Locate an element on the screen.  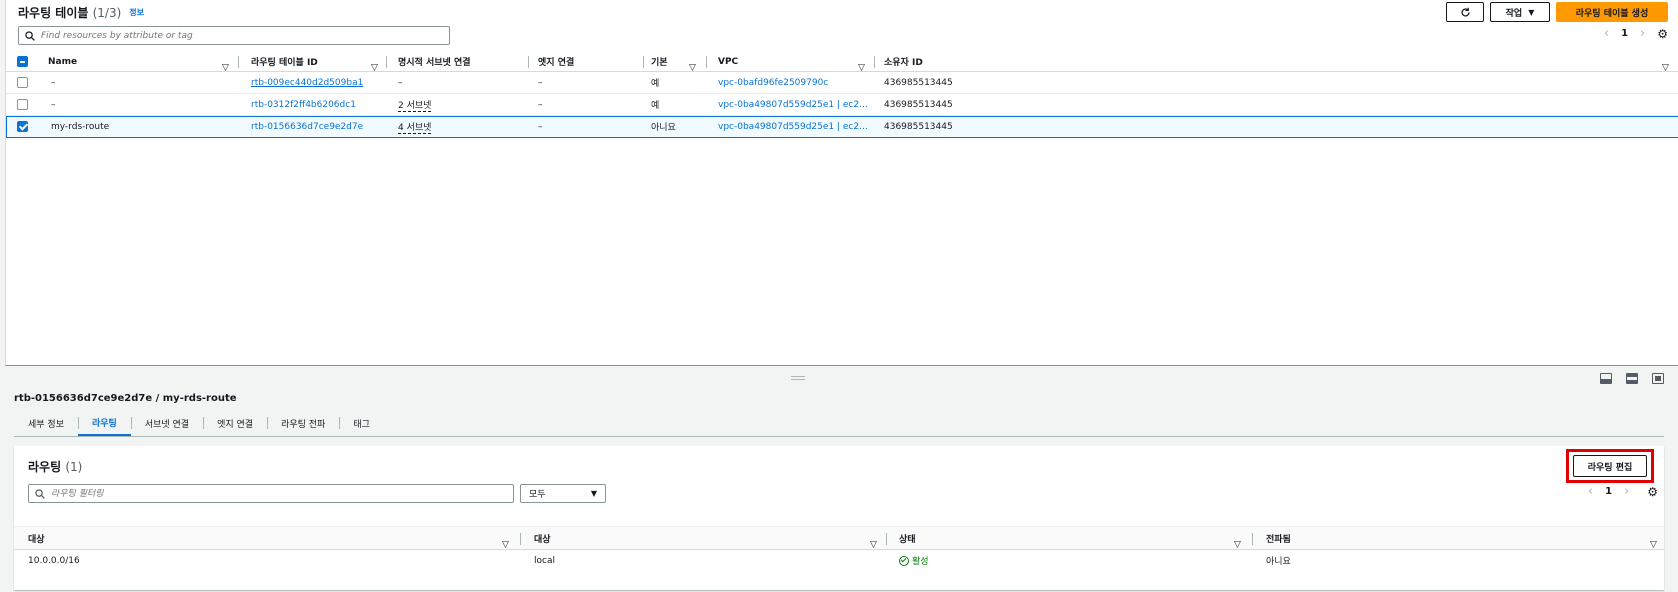
column-label: 엣지 연결 is located at coordinates (556, 63).